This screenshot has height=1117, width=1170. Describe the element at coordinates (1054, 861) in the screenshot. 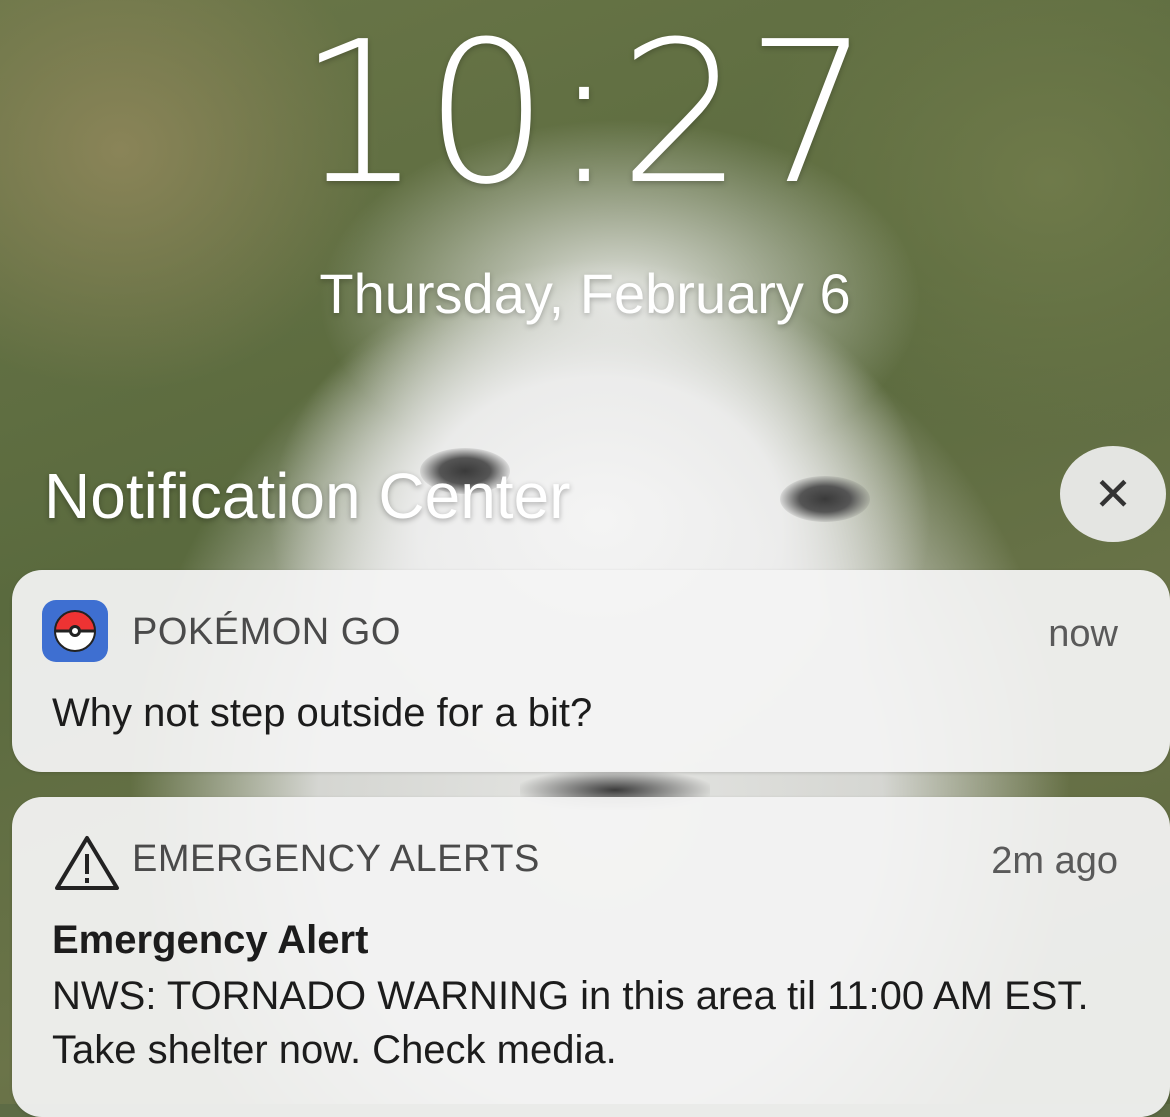

I see `notification-timestamp: 2m ago` at that location.